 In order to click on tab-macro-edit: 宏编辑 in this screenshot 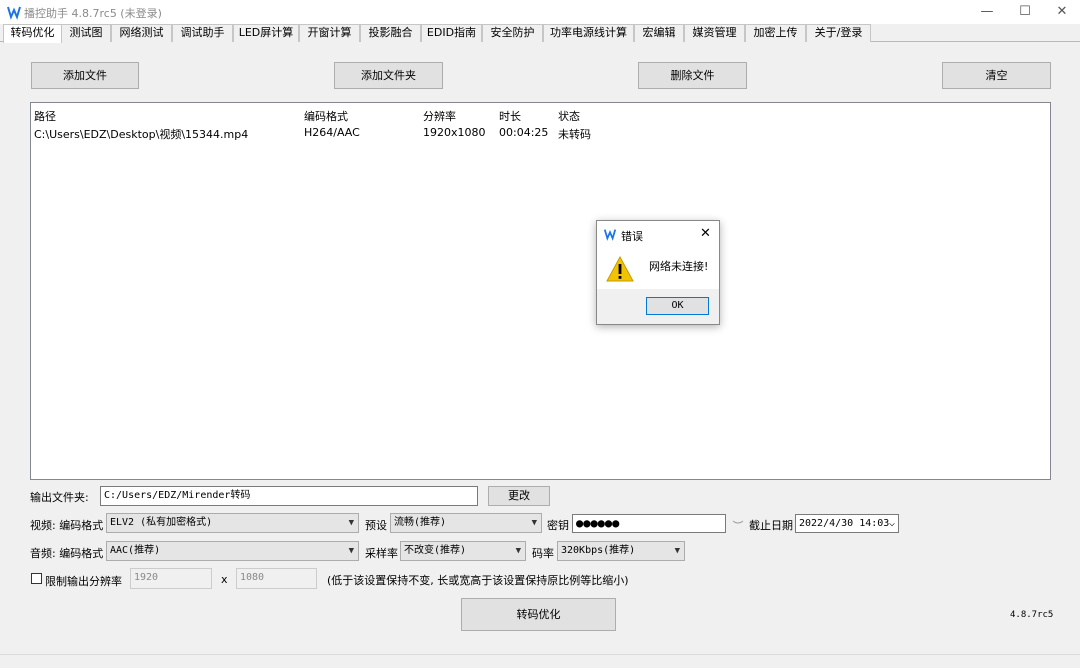, I will do `click(659, 33)`.